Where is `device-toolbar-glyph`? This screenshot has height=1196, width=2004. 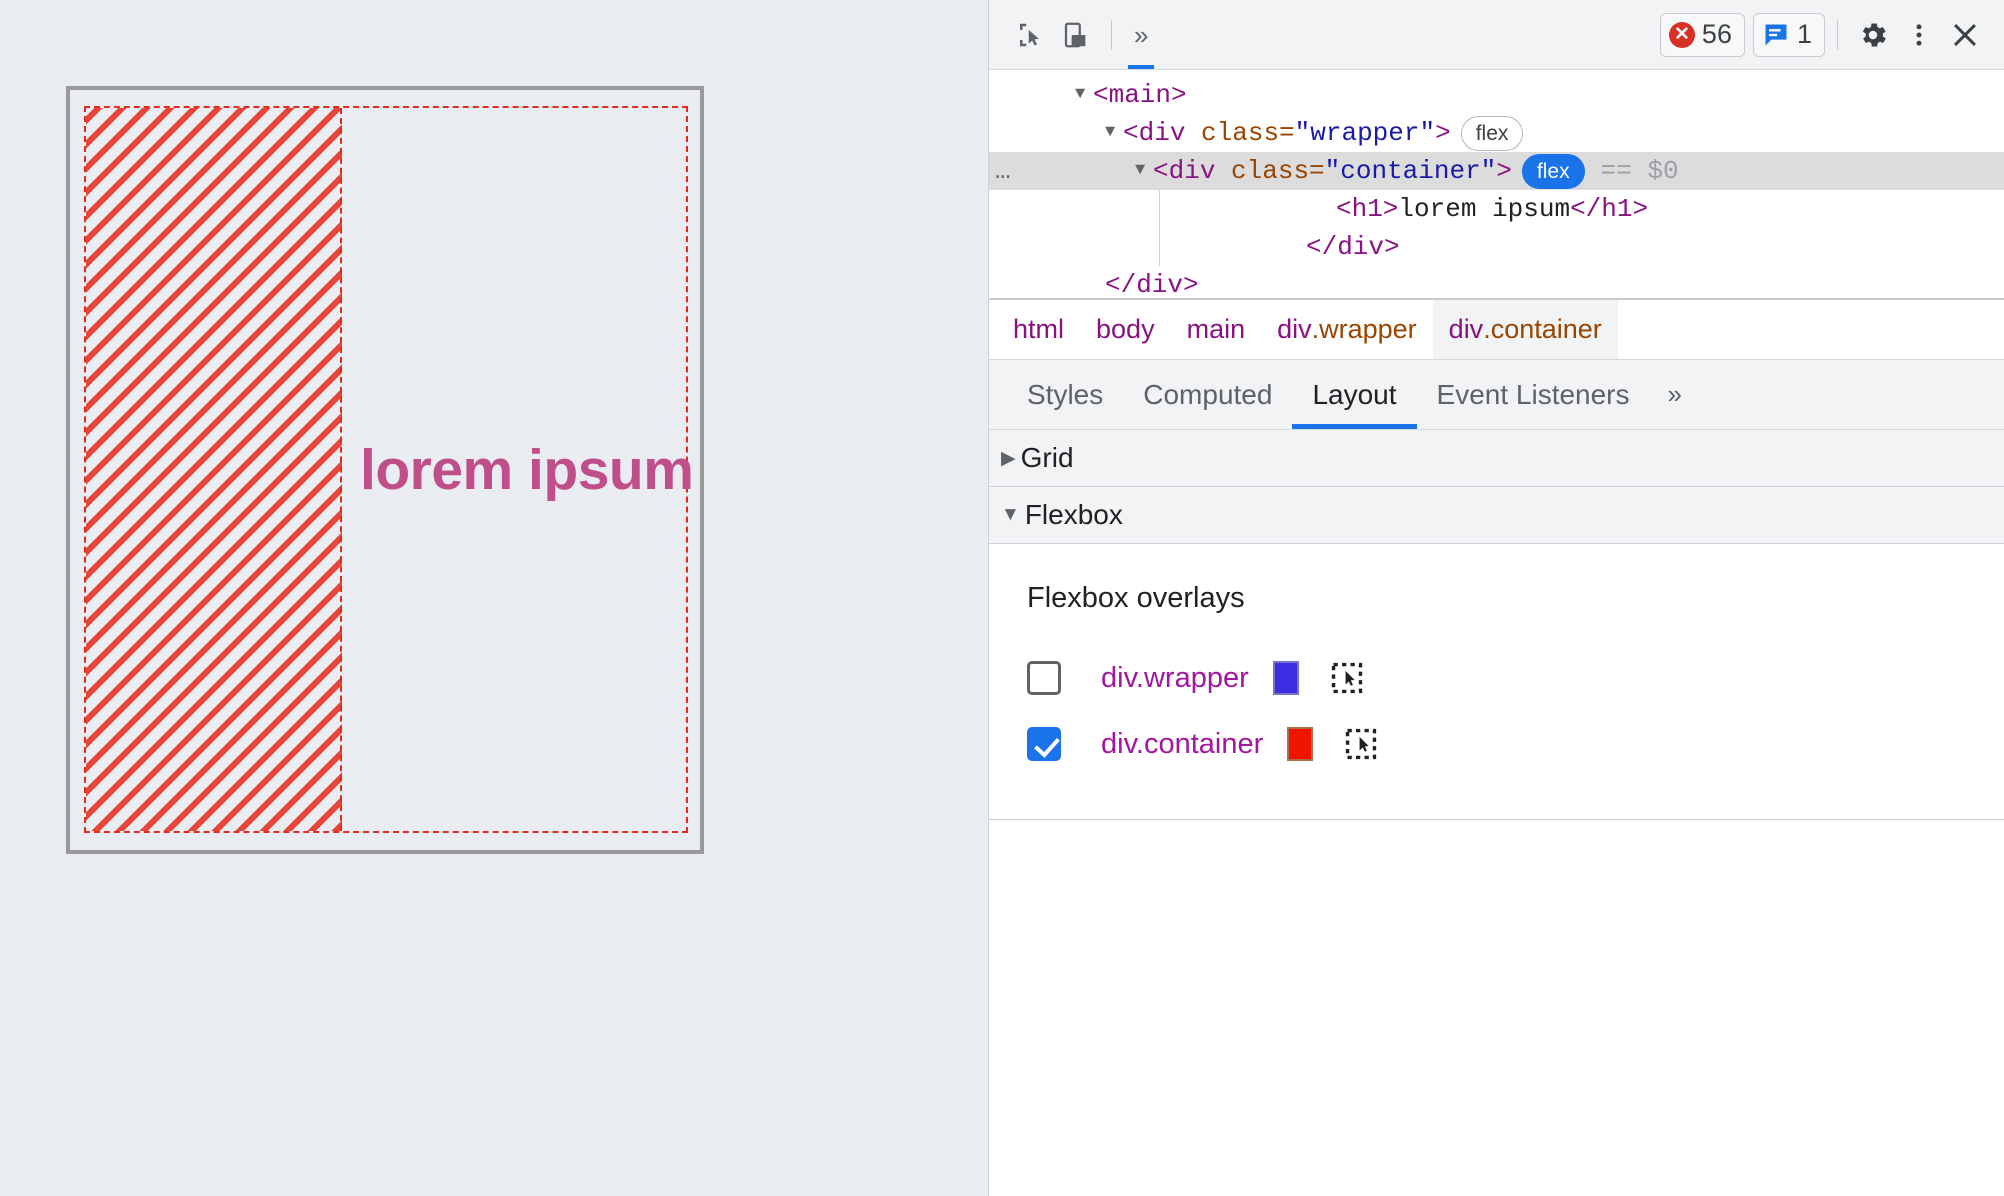
device-toolbar-glyph is located at coordinates (1075, 34).